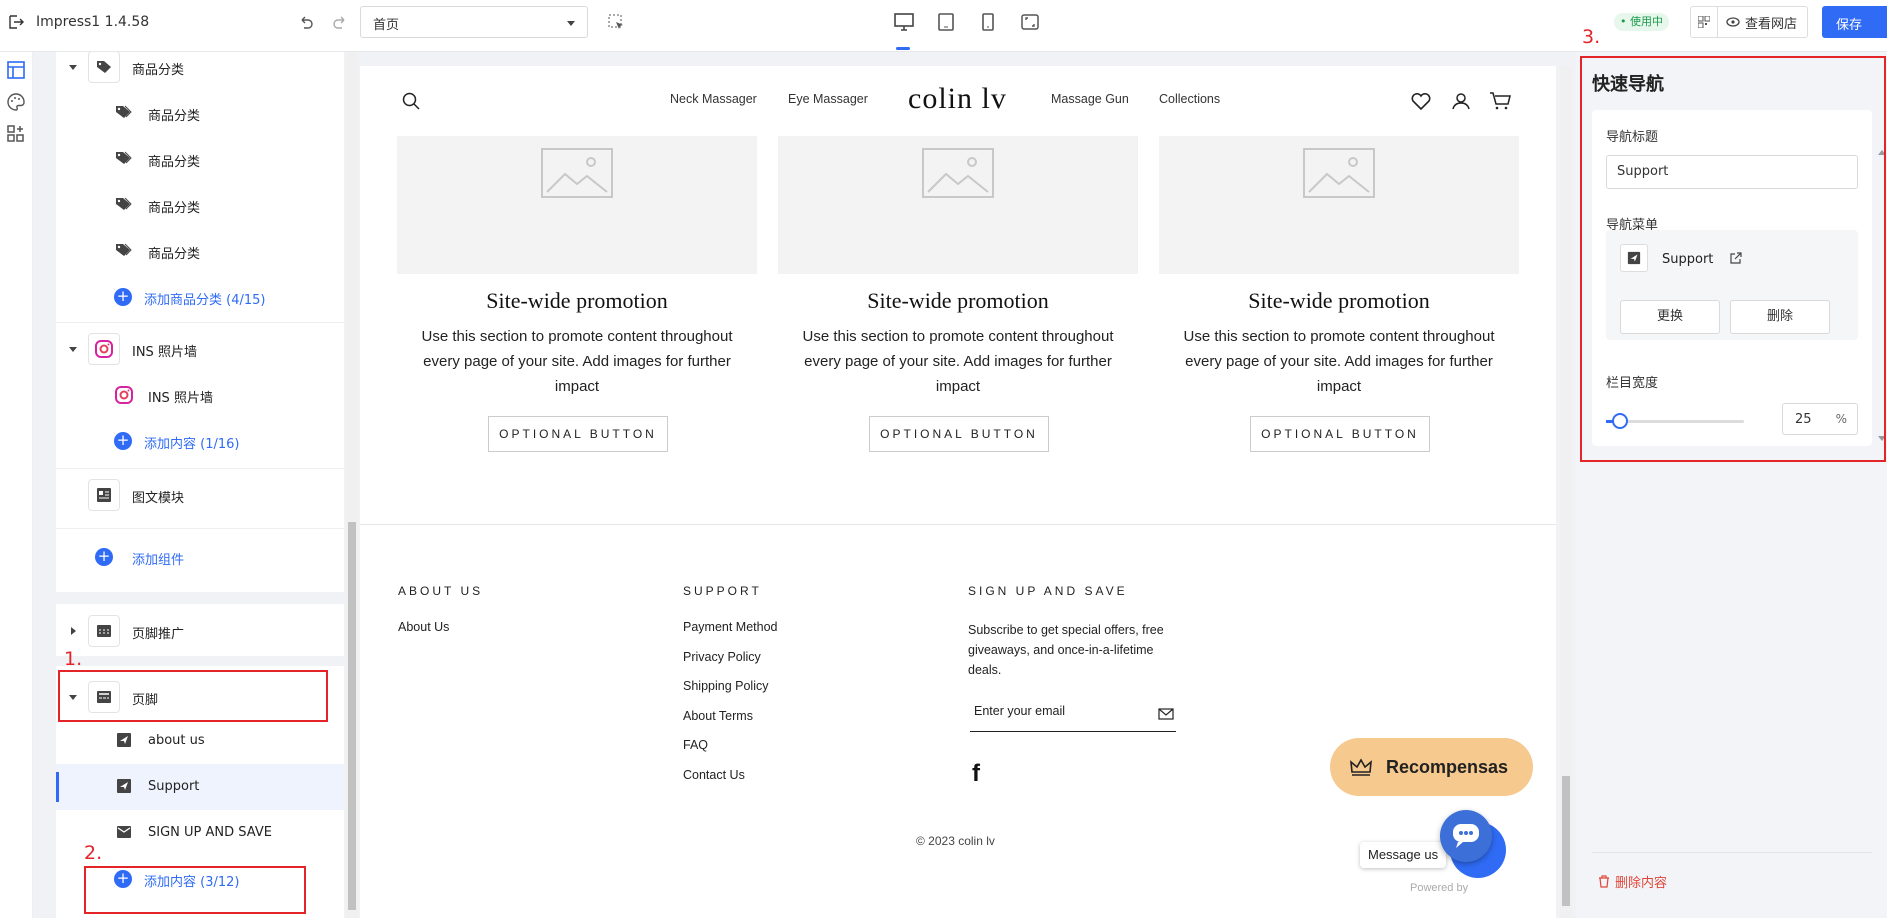 The image size is (1887, 918). What do you see at coordinates (1632, 881) in the screenshot?
I see `delete-content-button: 删除内容` at bounding box center [1632, 881].